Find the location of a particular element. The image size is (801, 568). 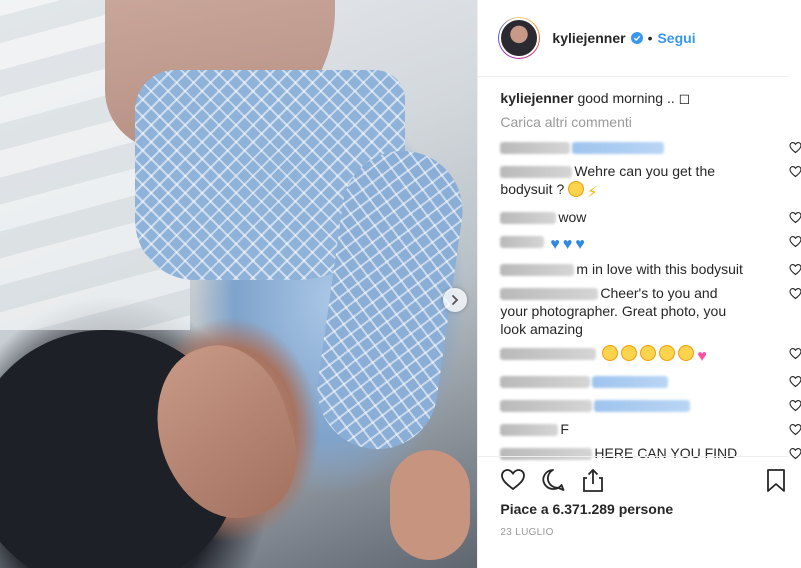

comment-text: Cheer's to you and is located at coordinates (659, 293).